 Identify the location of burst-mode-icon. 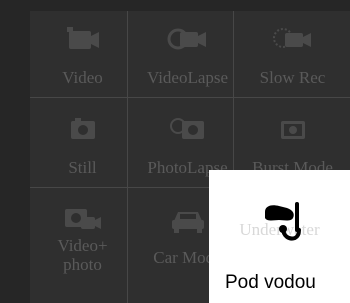
(292, 130).